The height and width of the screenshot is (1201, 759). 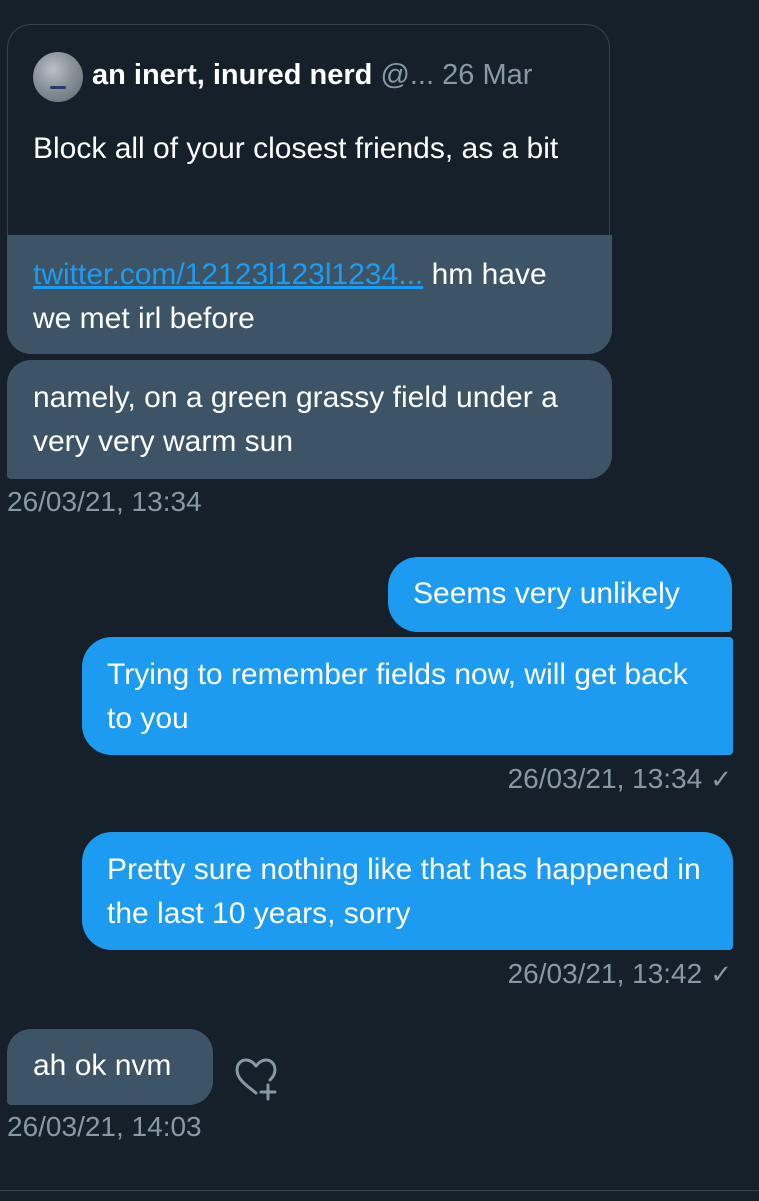 I want to click on quoted-tweet-header: an inert, inured nerd @... 26 Mar, so click(x=350, y=75).